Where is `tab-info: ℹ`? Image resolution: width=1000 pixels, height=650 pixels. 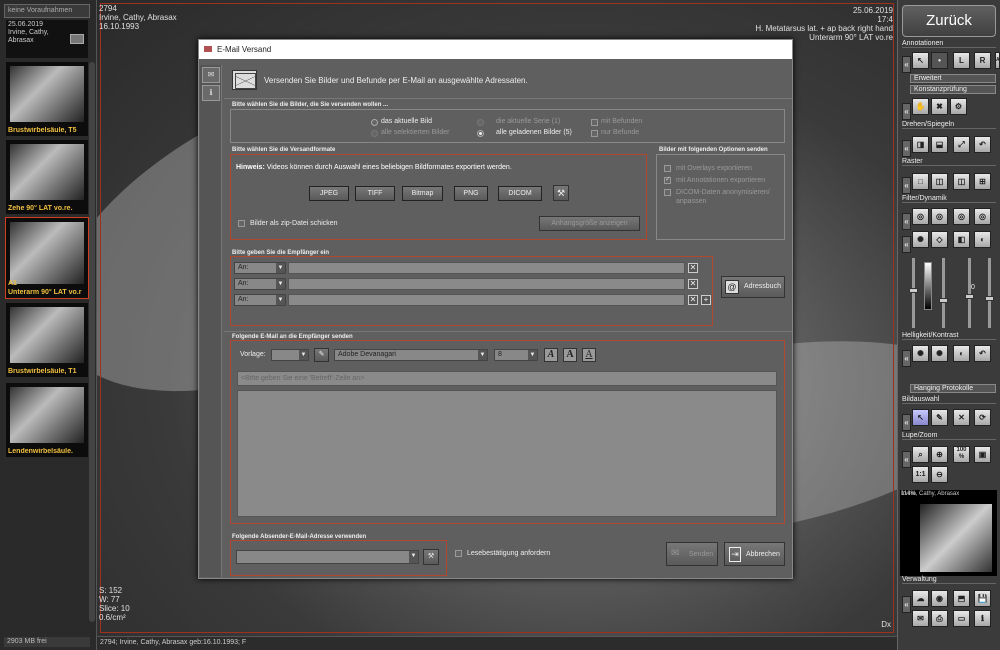 tab-info: ℹ is located at coordinates (211, 93).